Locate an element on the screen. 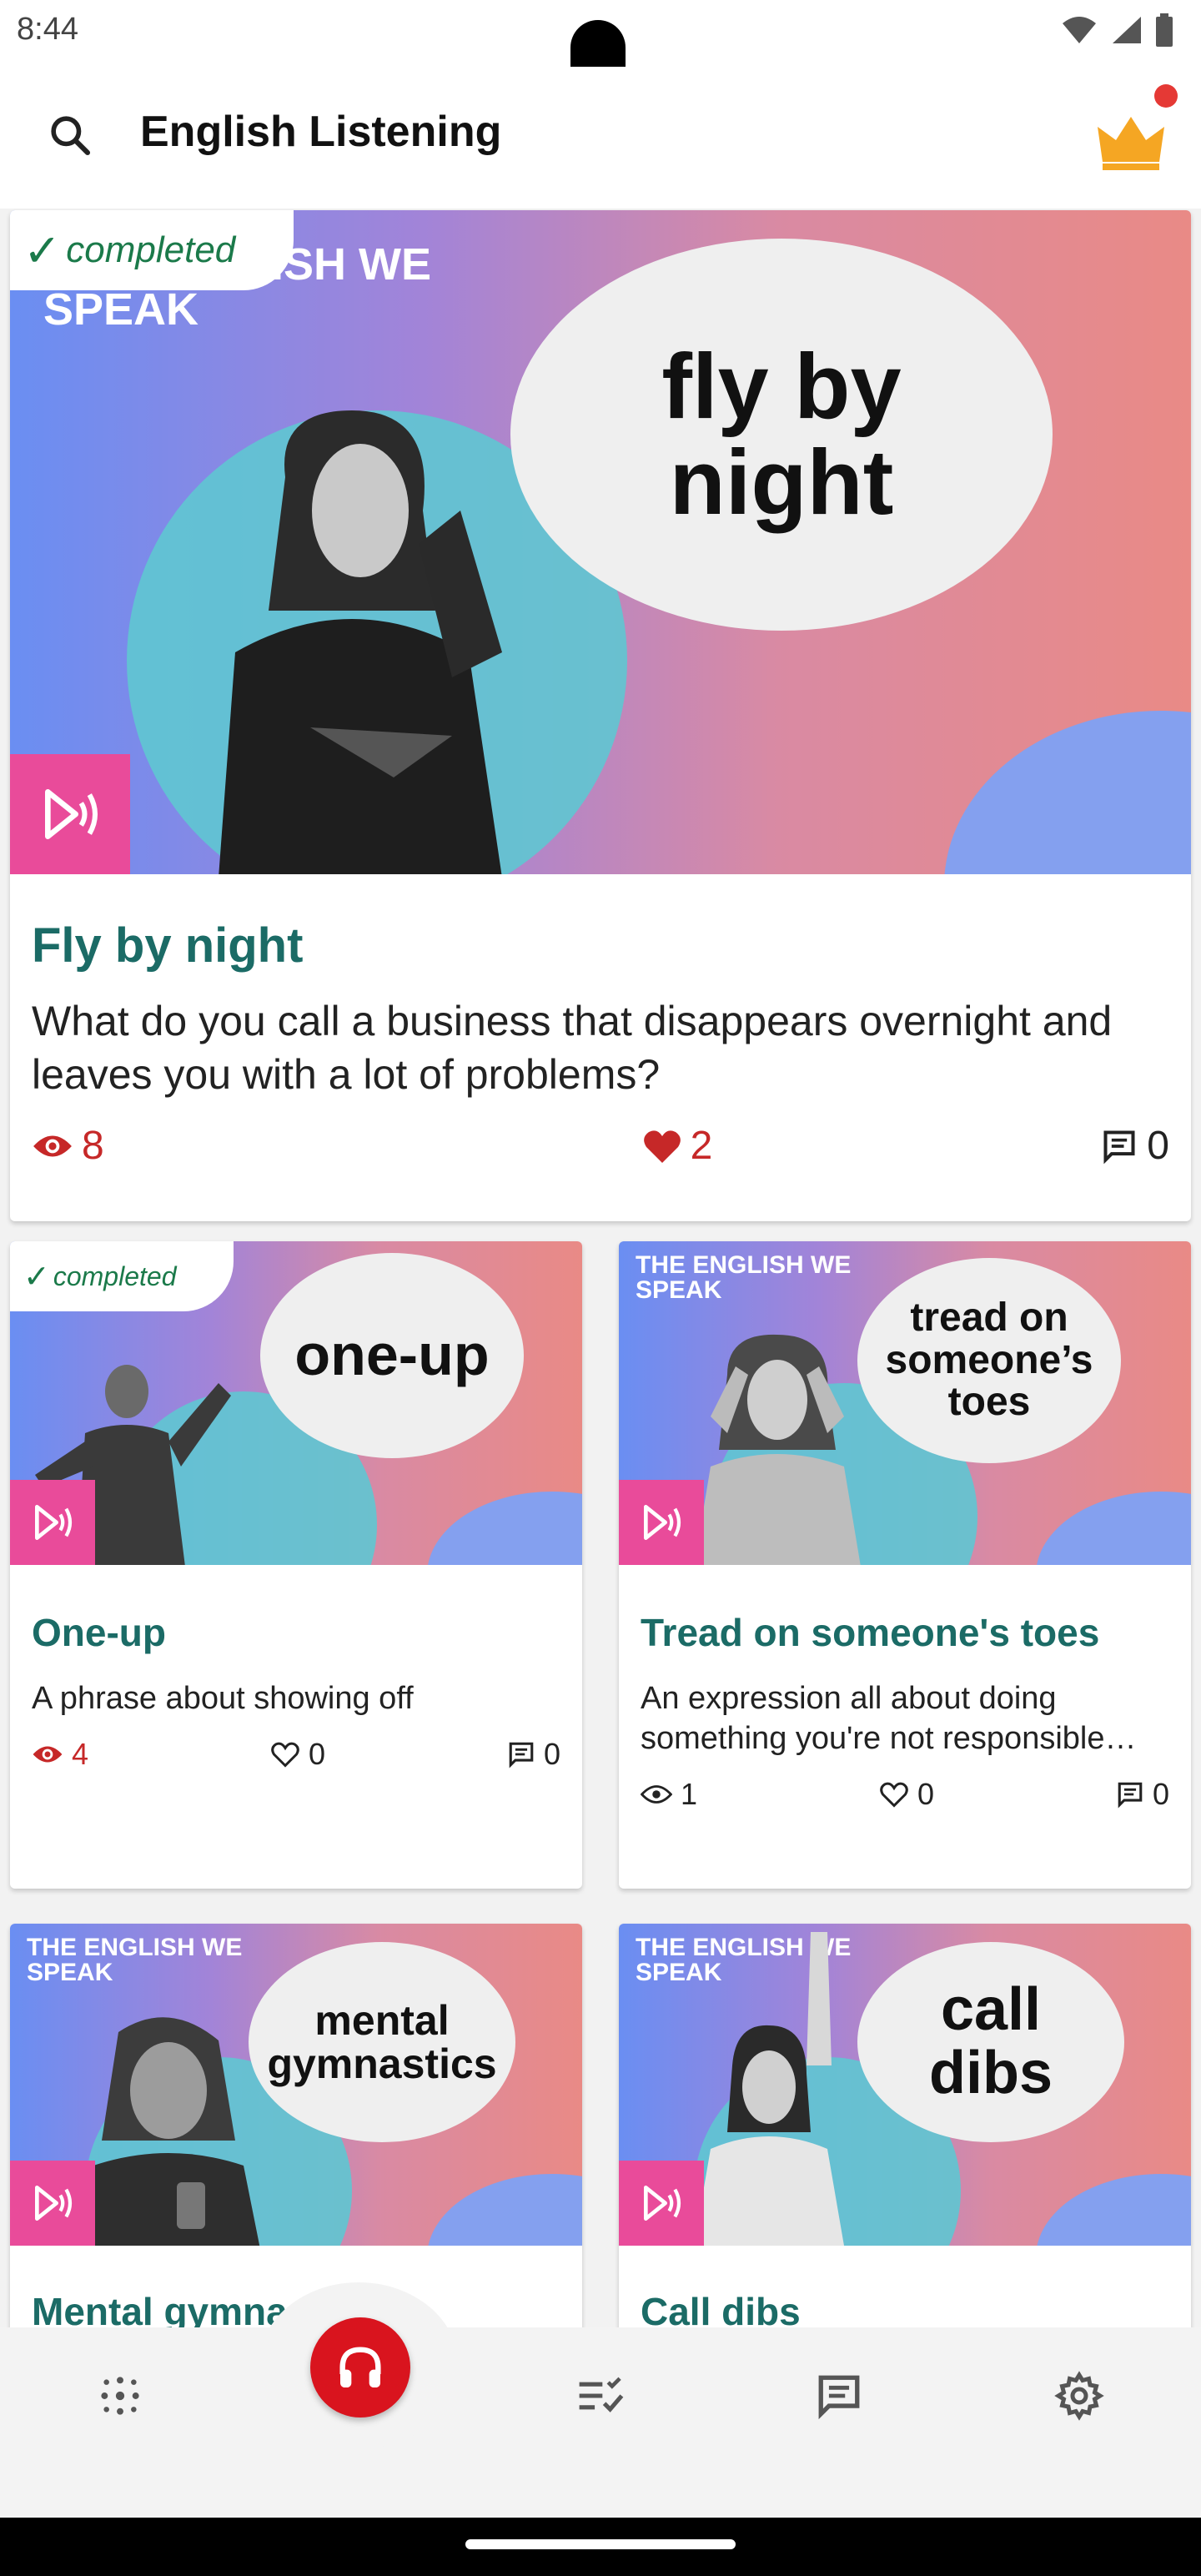  nav-comments-button is located at coordinates (839, 2395).